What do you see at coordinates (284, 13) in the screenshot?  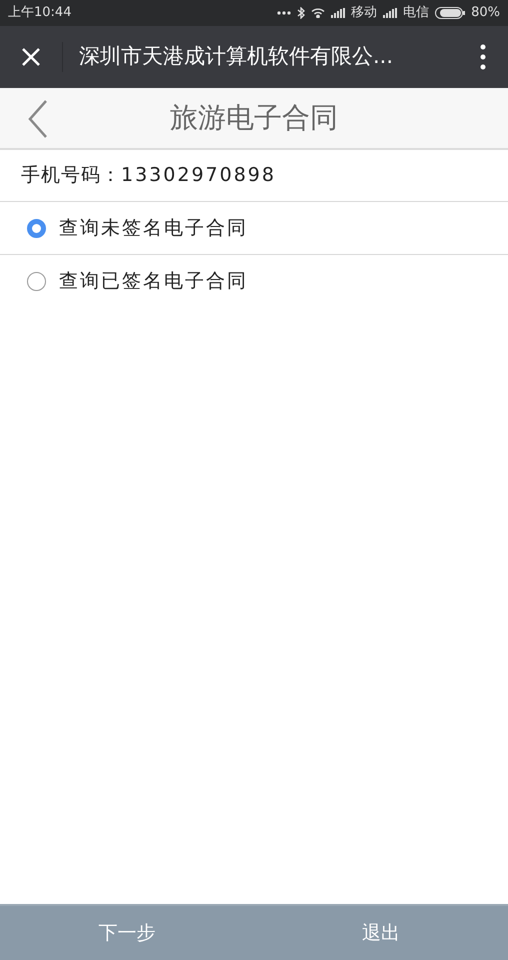 I see `more-icon` at bounding box center [284, 13].